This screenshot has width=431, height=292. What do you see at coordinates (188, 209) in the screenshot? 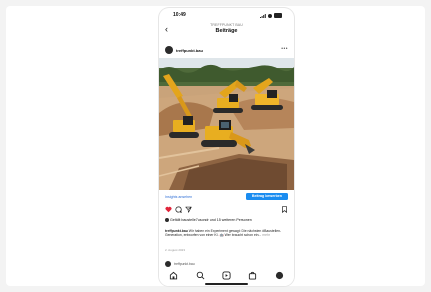
I see `send-icon` at bounding box center [188, 209].